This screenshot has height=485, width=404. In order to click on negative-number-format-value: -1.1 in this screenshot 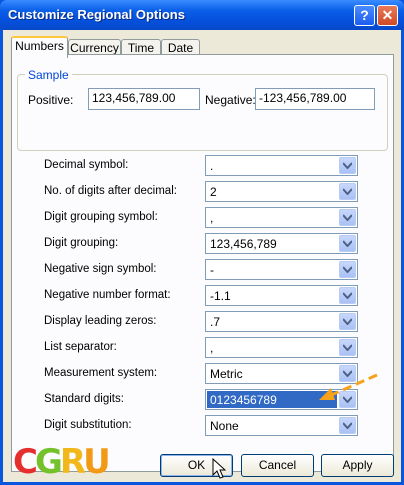, I will do `click(220, 296)`.